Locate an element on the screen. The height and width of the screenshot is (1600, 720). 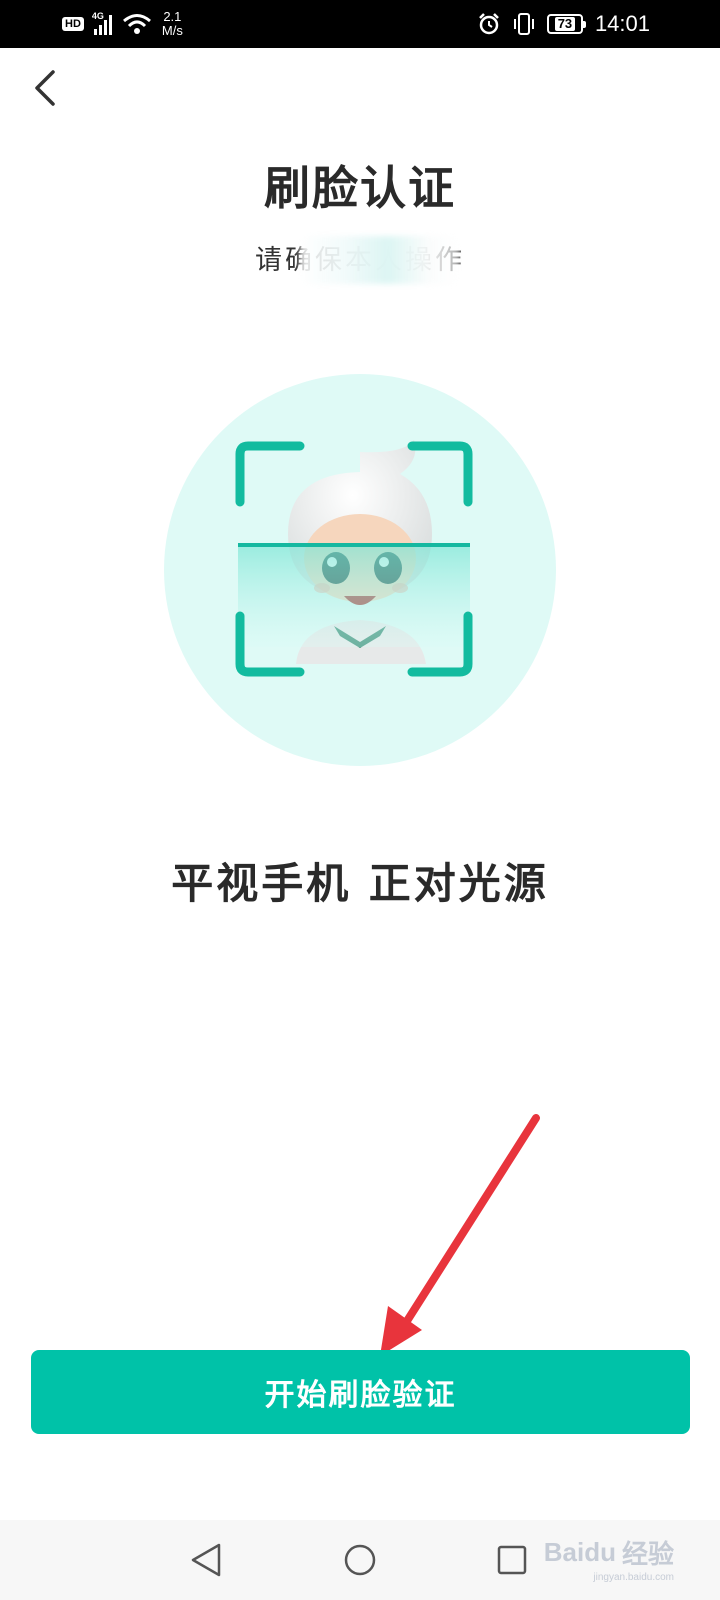
network-speed: 2.1 M/s is located at coordinates (172, 24).